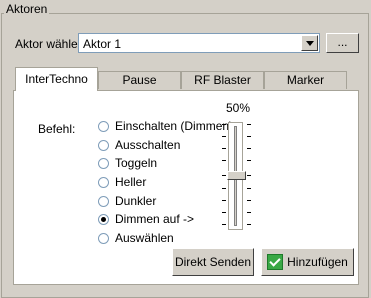 The height and width of the screenshot is (298, 371). I want to click on tab-marker: Marker, so click(305, 80).